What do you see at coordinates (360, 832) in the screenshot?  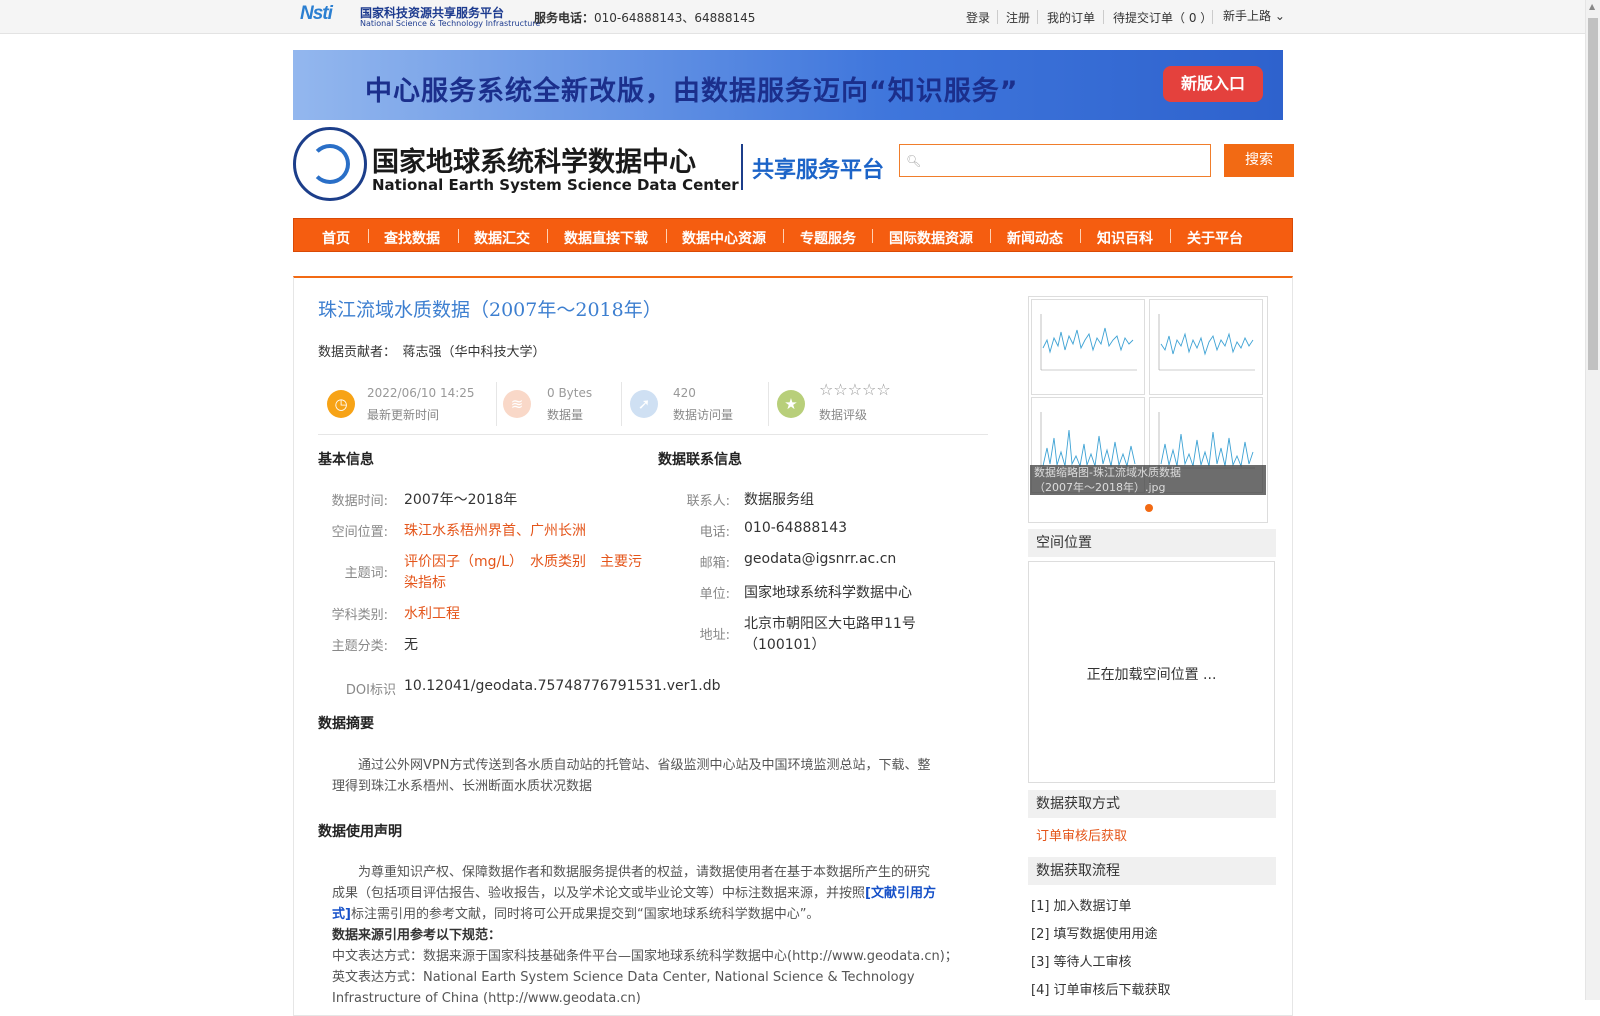 I see `usage-heading: 数据使用声明` at bounding box center [360, 832].